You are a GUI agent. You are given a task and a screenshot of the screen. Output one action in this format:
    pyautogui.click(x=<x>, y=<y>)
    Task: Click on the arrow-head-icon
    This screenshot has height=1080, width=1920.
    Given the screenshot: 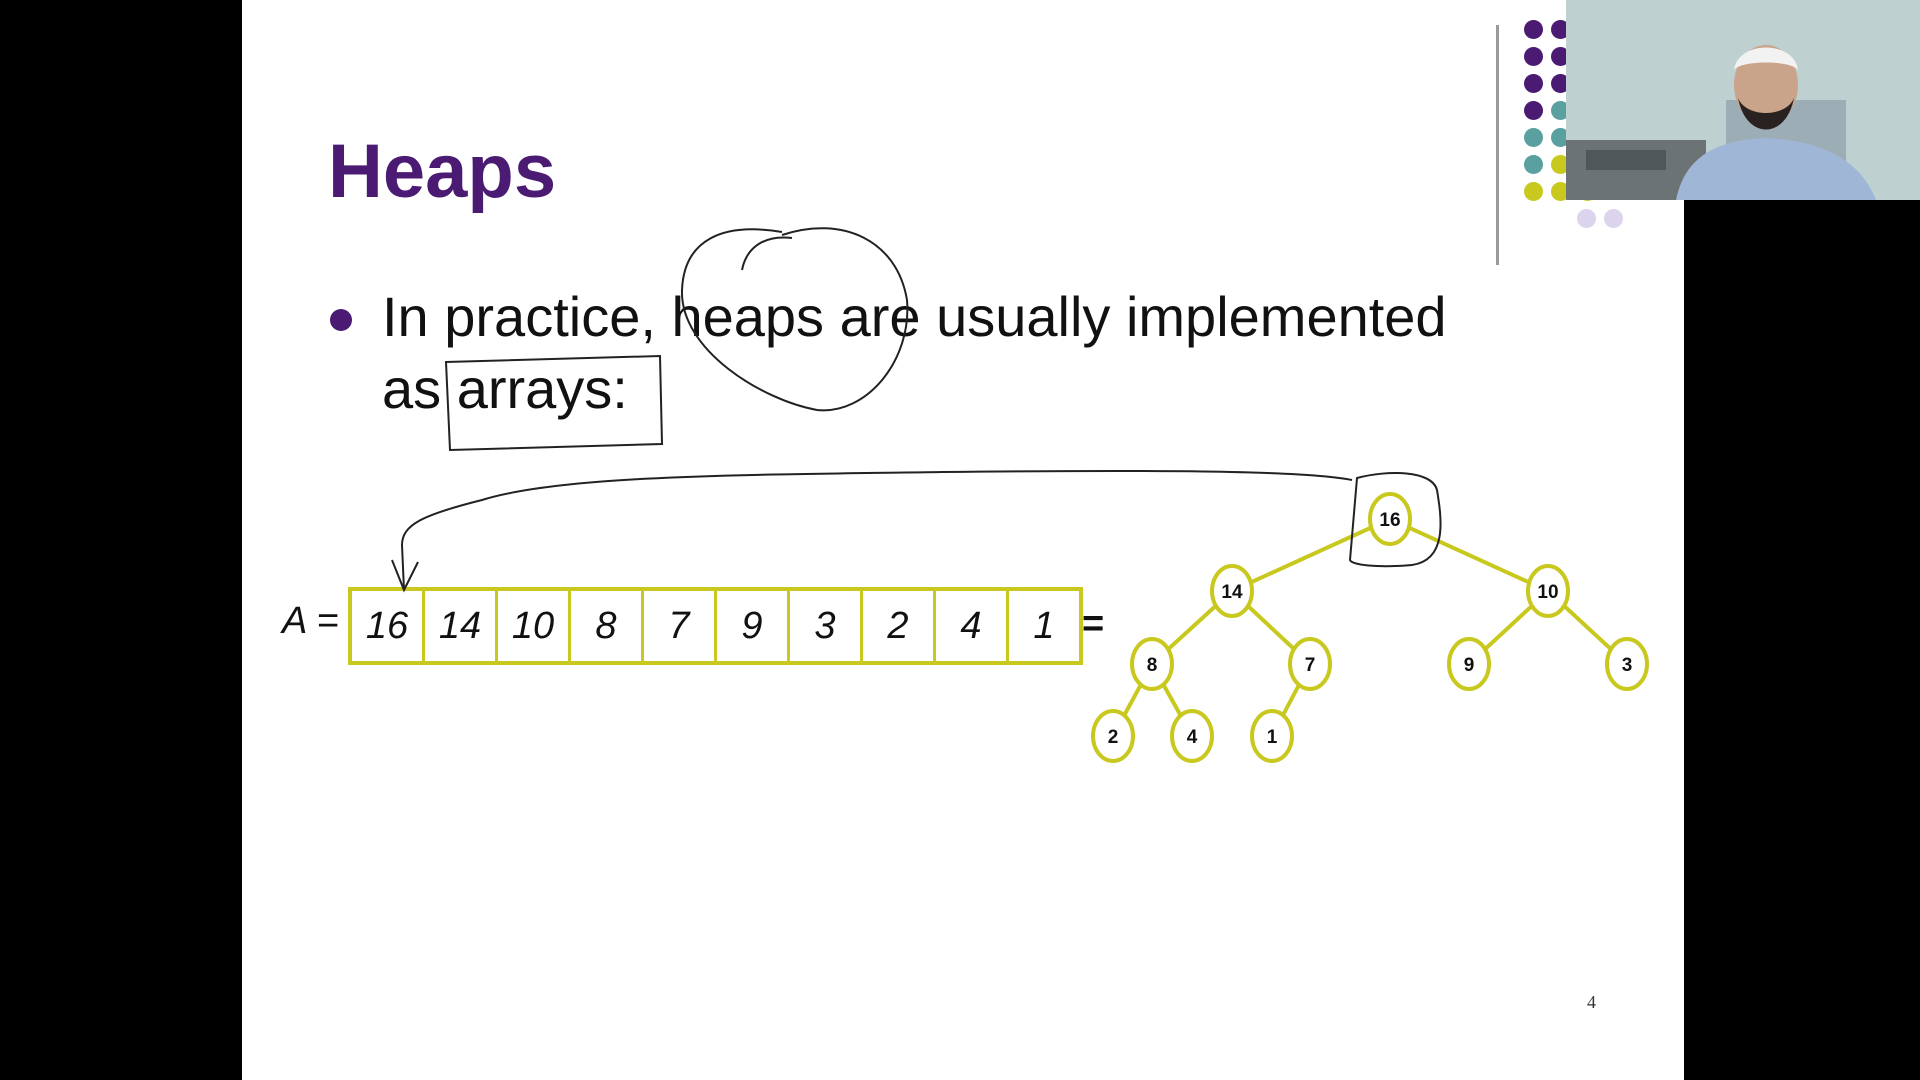 What is the action you would take?
    pyautogui.click(x=405, y=576)
    